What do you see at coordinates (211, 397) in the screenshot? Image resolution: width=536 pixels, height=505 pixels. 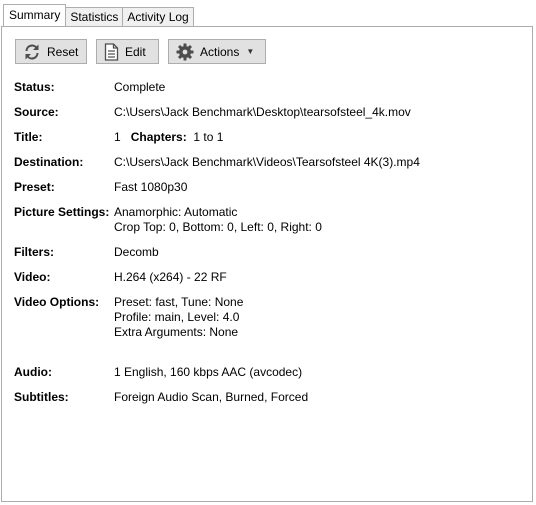 I see `subtitles-value: Foreign Audio Scan, Burned, Forced` at bounding box center [211, 397].